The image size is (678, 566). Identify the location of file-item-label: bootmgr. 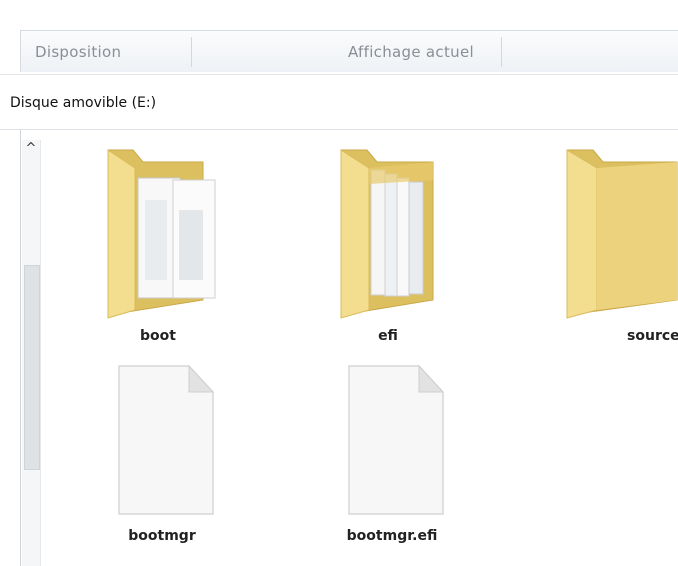
(162, 536).